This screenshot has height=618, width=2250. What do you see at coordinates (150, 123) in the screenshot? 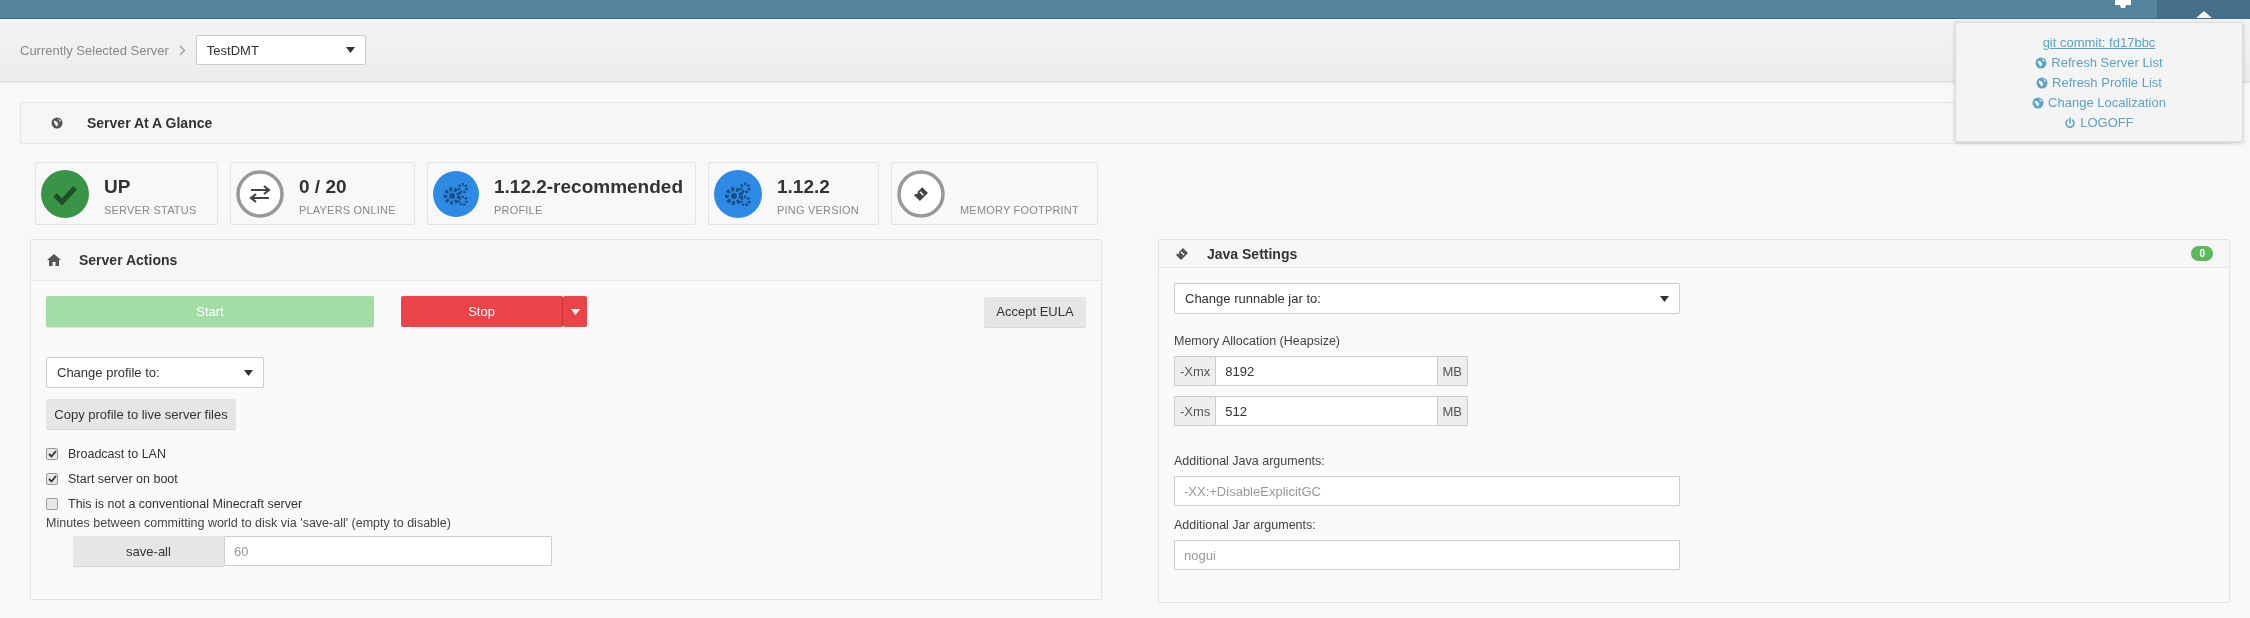
I see `panel-title: Server At A Glance` at bounding box center [150, 123].